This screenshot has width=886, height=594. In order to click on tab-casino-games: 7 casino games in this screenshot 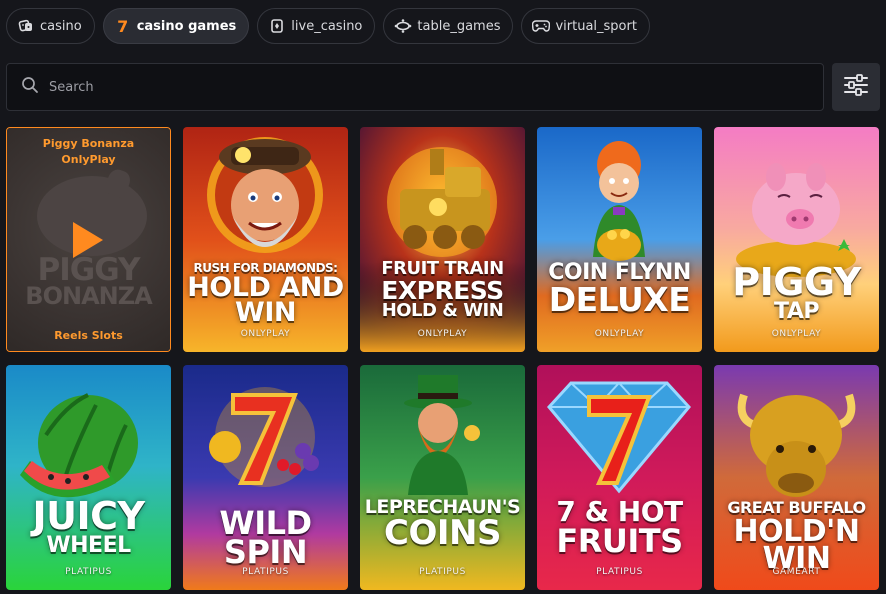, I will do `click(176, 26)`.